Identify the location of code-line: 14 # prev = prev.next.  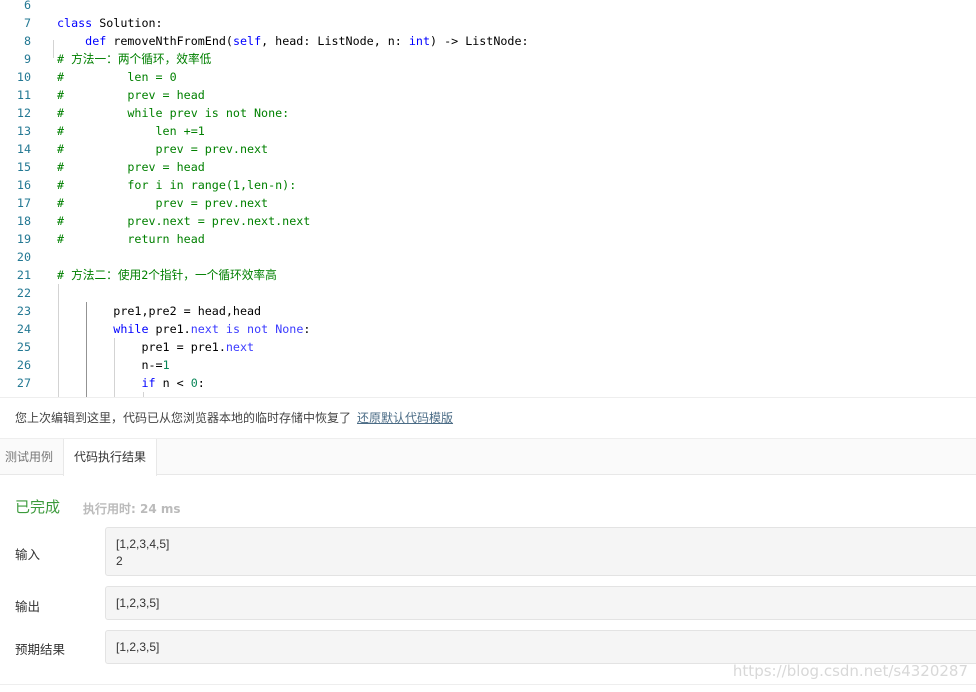
(488, 149).